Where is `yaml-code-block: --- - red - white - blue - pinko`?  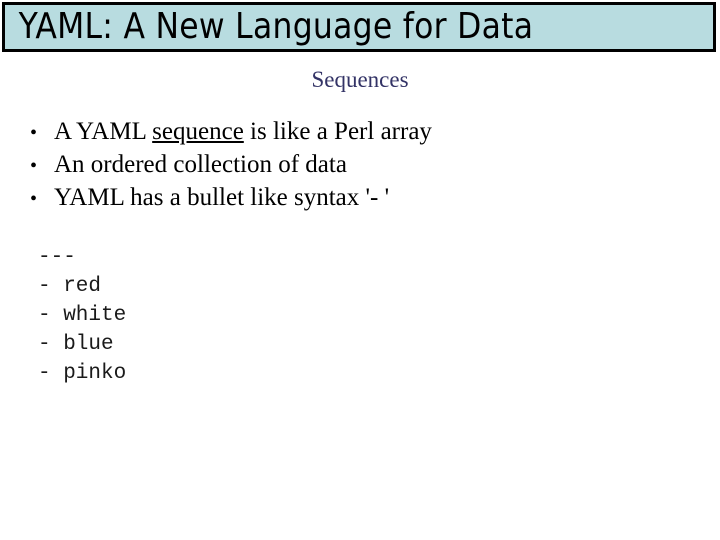 yaml-code-block: --- - red - white - blue - pinko is located at coordinates (82, 315).